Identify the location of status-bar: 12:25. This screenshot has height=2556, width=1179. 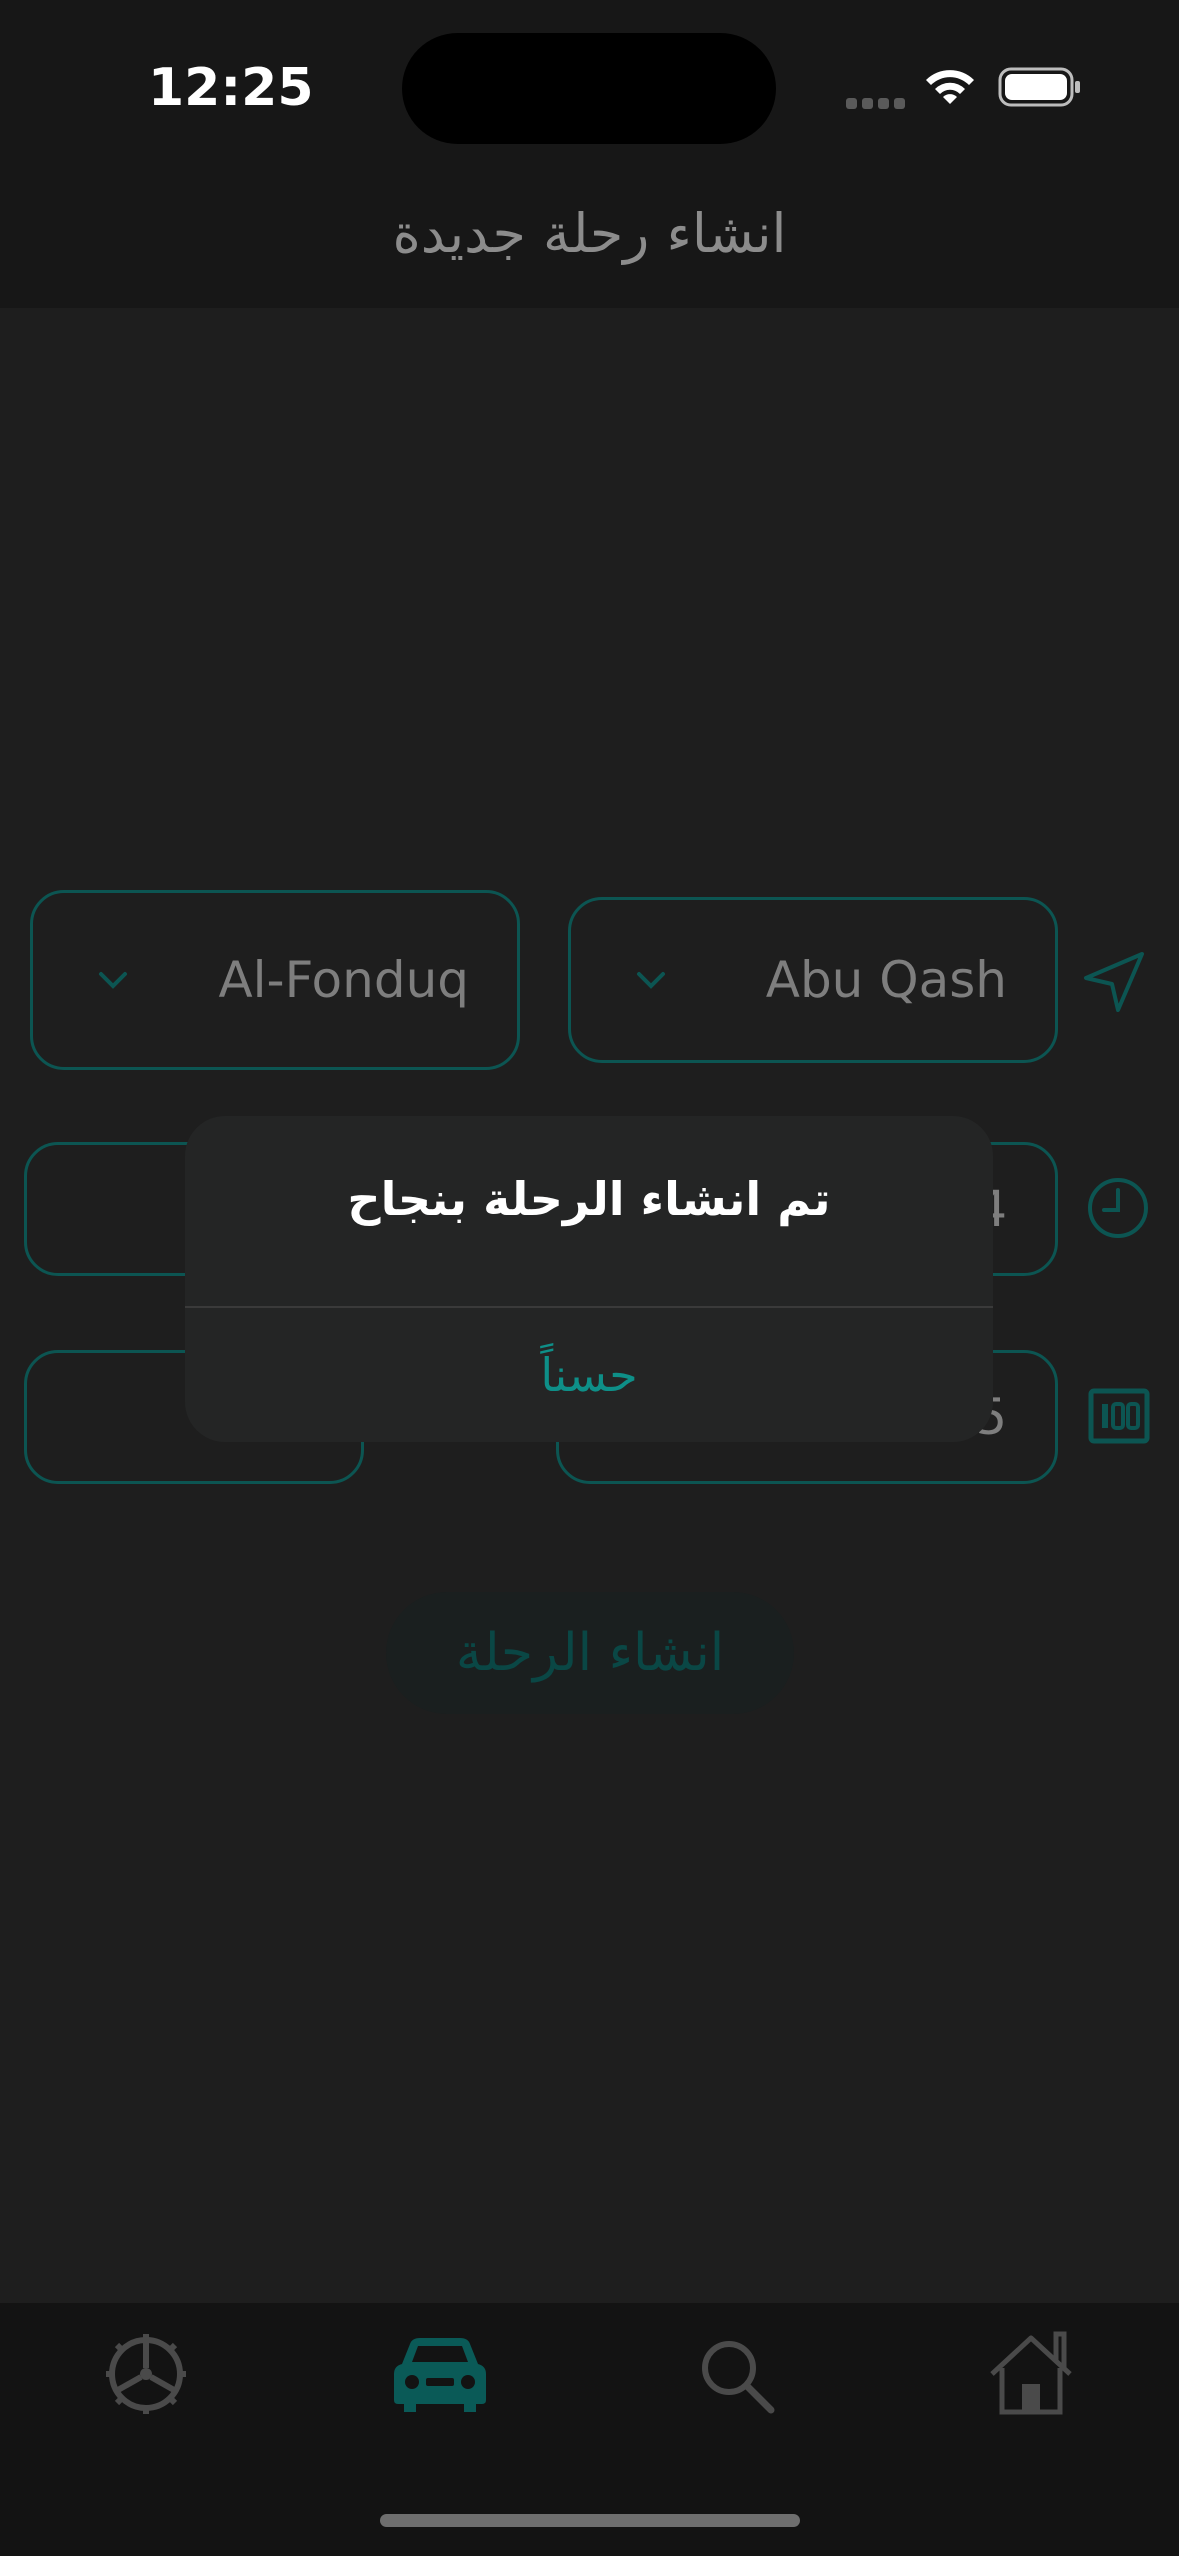
(589, 75).